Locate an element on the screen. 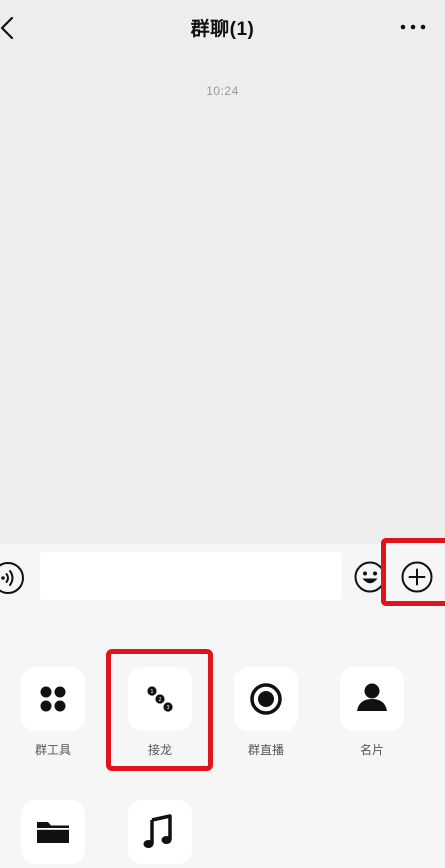  more-dots-icon is located at coordinates (413, 27).